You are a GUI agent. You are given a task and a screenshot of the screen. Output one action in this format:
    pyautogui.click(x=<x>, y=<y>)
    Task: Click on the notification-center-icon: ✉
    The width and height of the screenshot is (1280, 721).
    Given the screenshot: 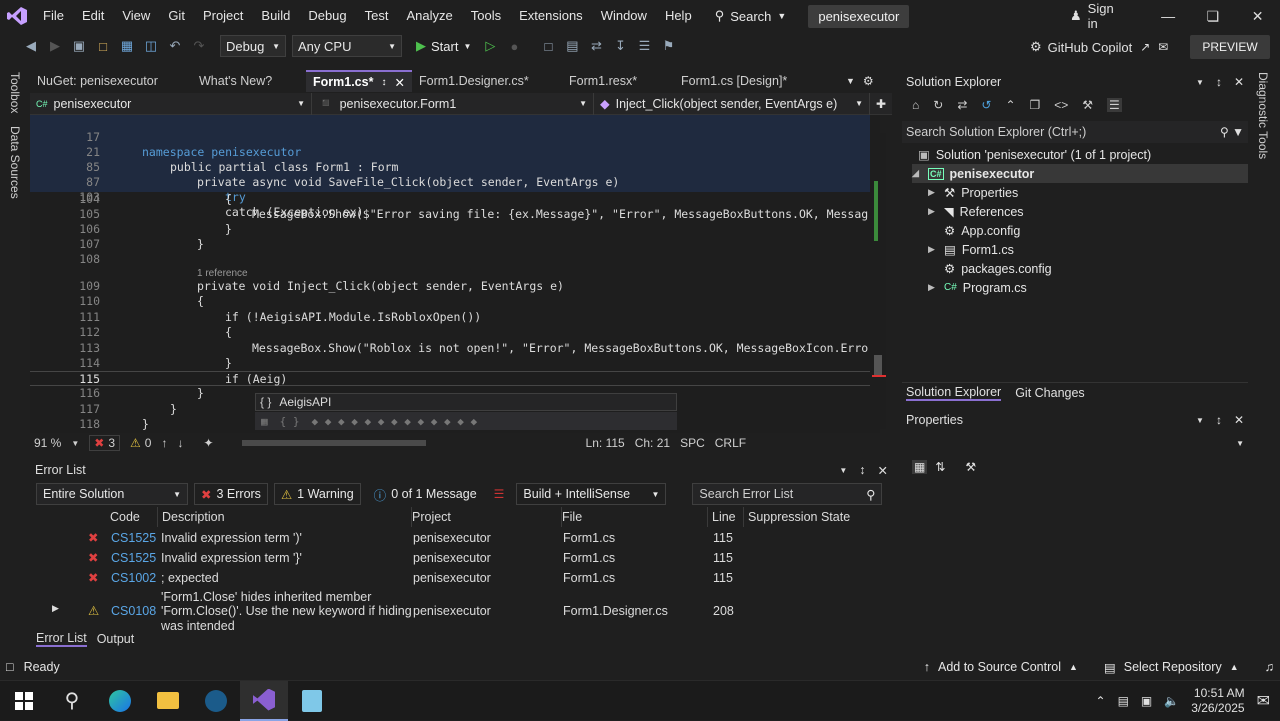 What is the action you would take?
    pyautogui.click(x=1263, y=701)
    